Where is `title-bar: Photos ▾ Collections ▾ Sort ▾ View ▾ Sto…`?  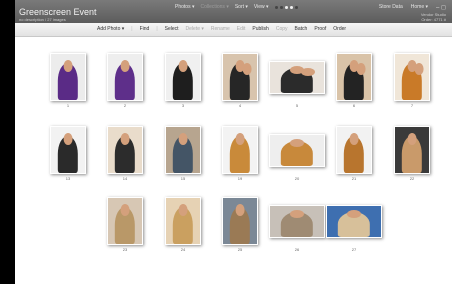
title-bar: Photos ▾ Collections ▾ Sort ▾ View ▾ Sto… is located at coordinates (233, 11).